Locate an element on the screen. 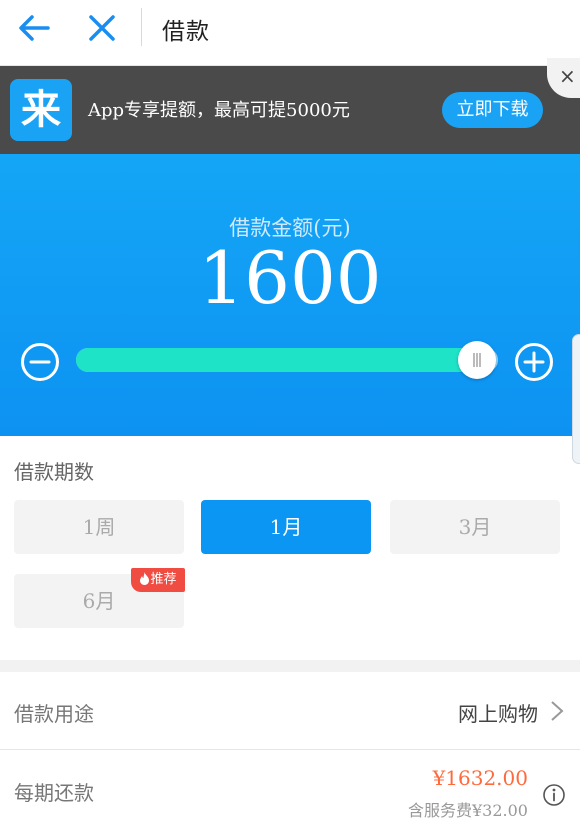 Image resolution: width=580 pixels, height=831 pixels. slider-fill is located at coordinates (276, 360).